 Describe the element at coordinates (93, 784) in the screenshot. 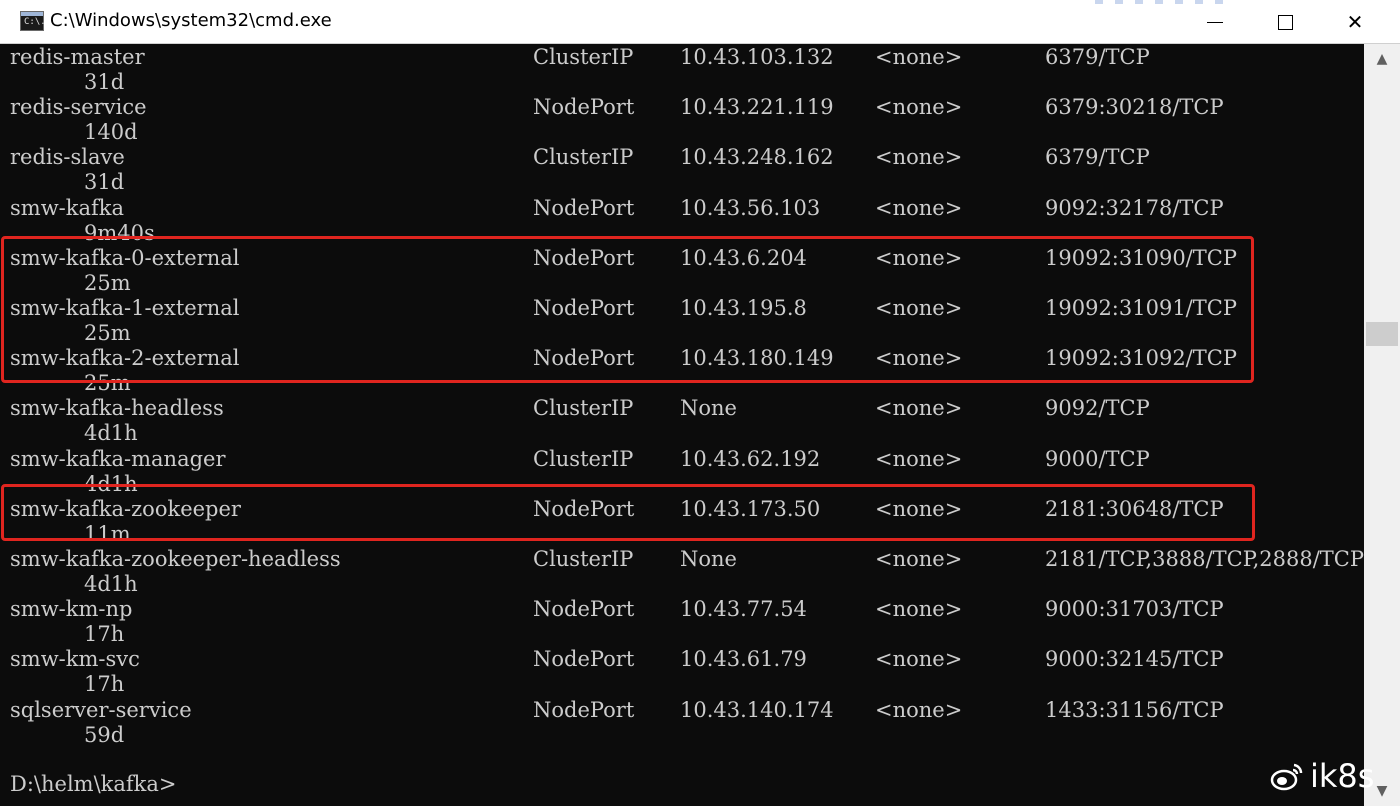

I see `command-prompt: D:\helm\kafka>` at that location.